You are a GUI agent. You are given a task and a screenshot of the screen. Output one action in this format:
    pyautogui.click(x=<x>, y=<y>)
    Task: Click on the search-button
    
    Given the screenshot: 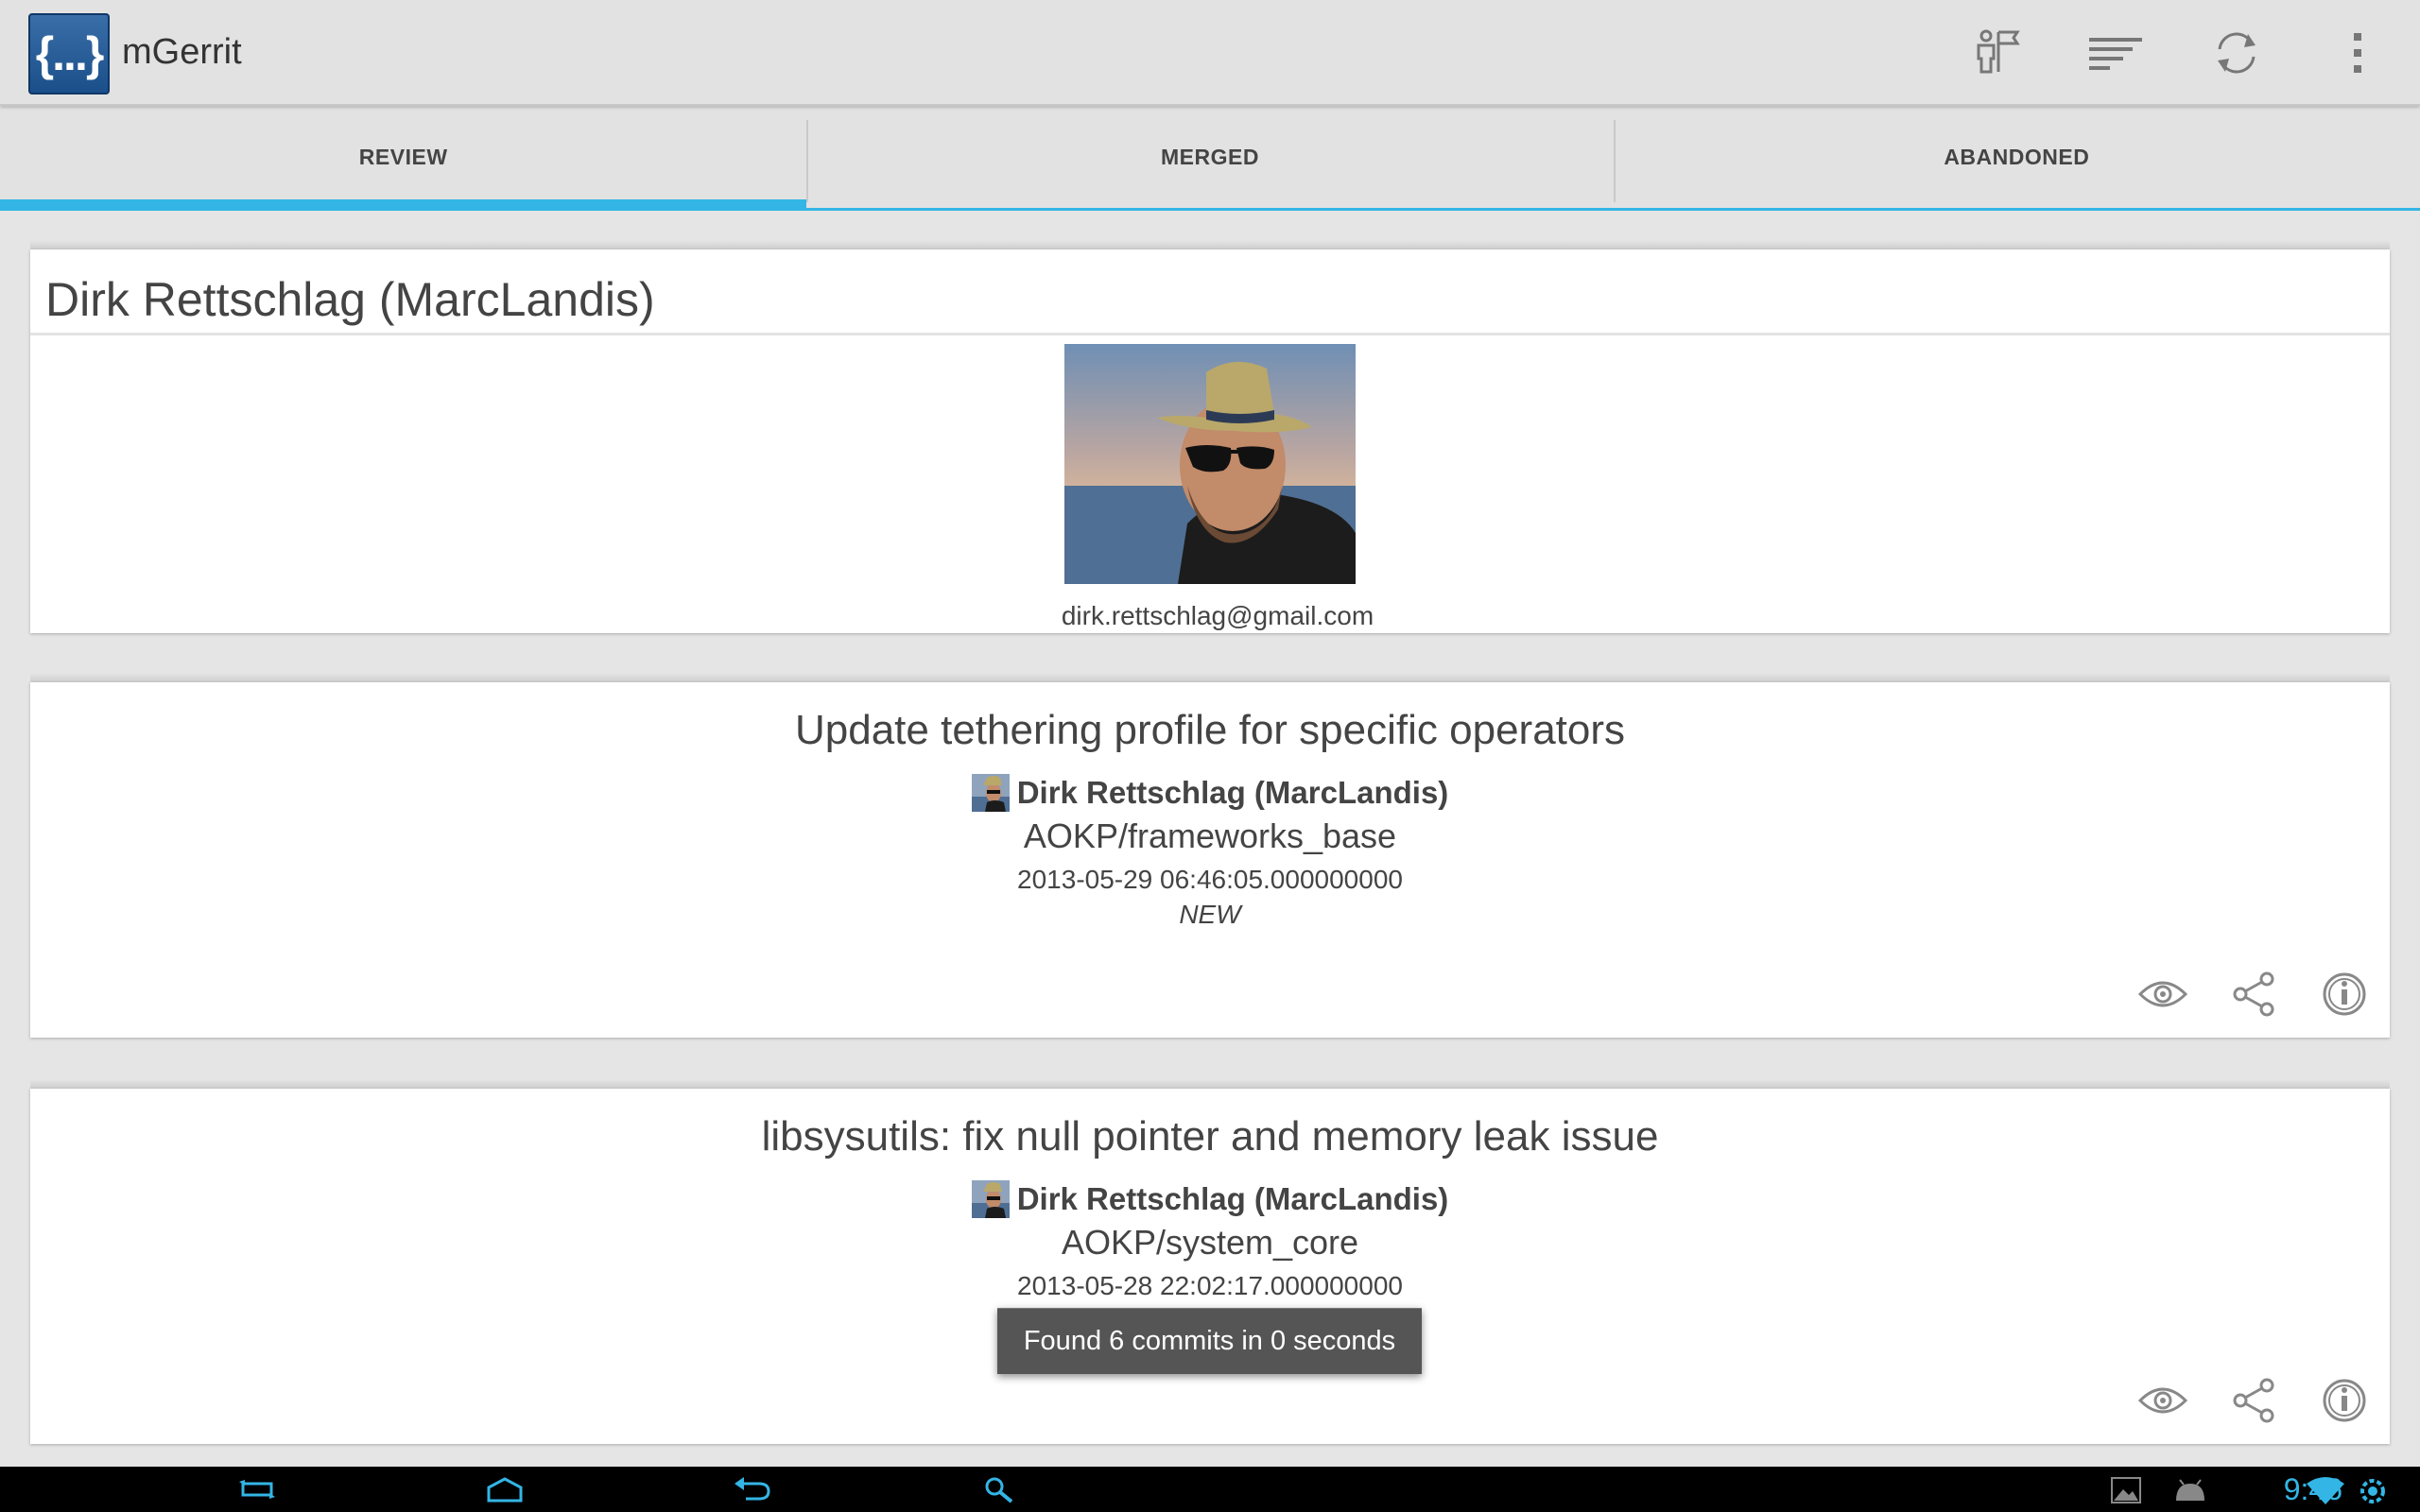 What is the action you would take?
    pyautogui.click(x=1000, y=1489)
    